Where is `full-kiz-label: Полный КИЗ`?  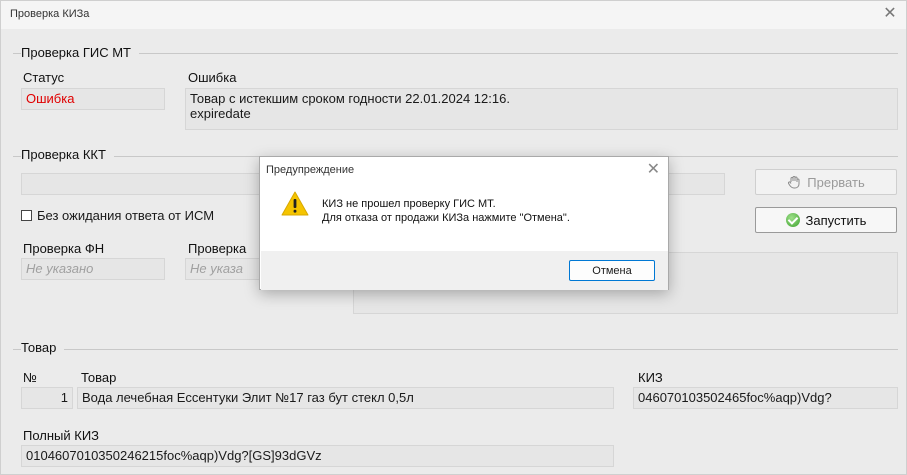
full-kiz-label: Полный КИЗ is located at coordinates (61, 435).